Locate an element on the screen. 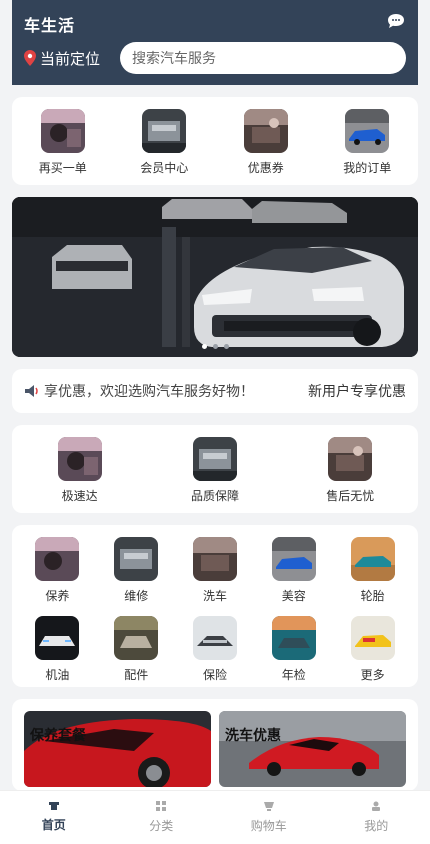 Image resolution: width=430 pixels, height=844 pixels. promo-section: 保养套餐 洗车优惠 is located at coordinates (215, 745).